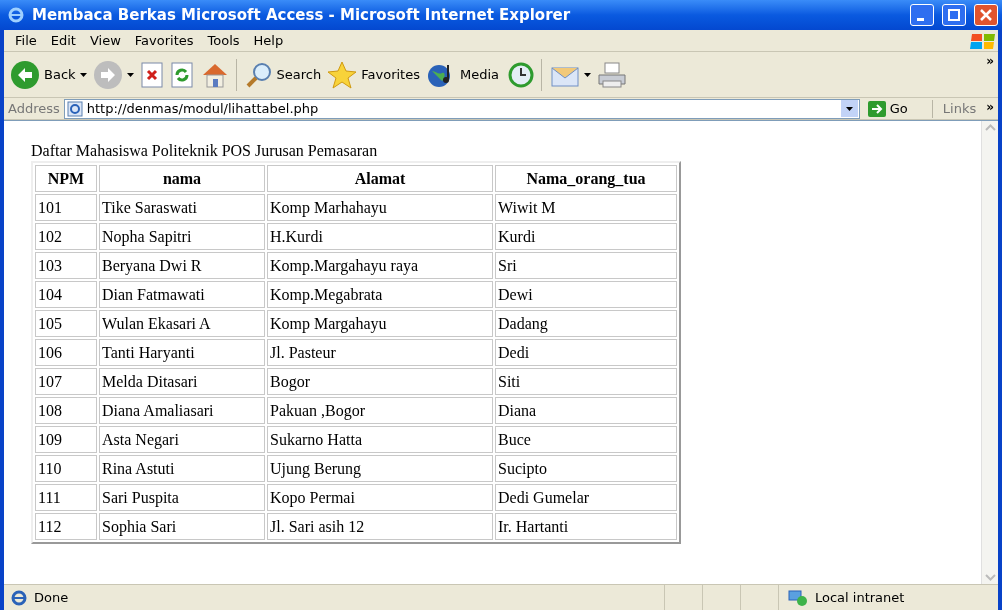  What do you see at coordinates (182, 178) in the screenshot?
I see `column-header: nama` at bounding box center [182, 178].